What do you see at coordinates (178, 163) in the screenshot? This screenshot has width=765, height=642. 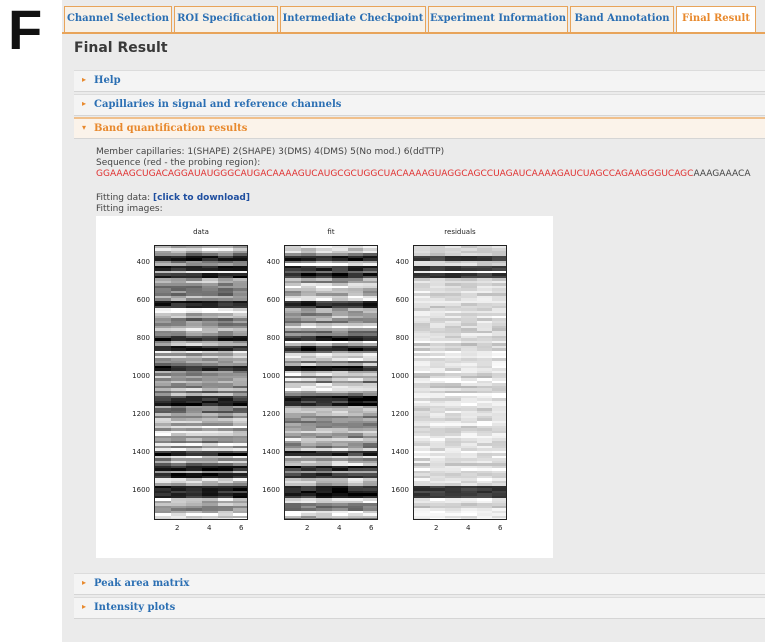 I see `sequence-label: Sequence (red - the probing region):` at bounding box center [178, 163].